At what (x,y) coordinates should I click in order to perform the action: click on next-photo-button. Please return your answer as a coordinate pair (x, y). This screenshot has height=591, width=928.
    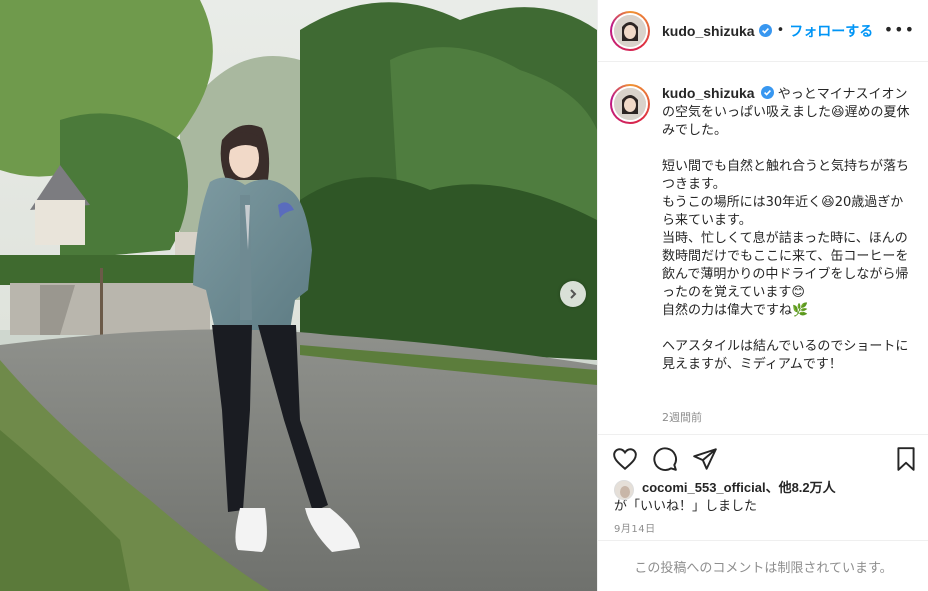
    Looking at the image, I should click on (573, 294).